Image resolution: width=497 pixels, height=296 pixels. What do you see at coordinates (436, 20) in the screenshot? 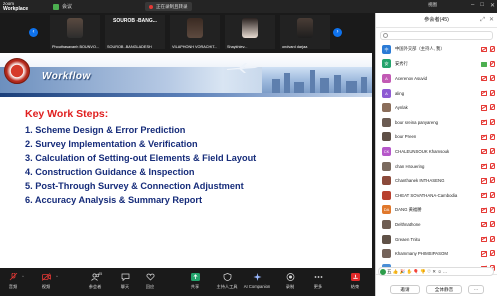
I see `panel-title: 参会者(45)` at bounding box center [436, 20].